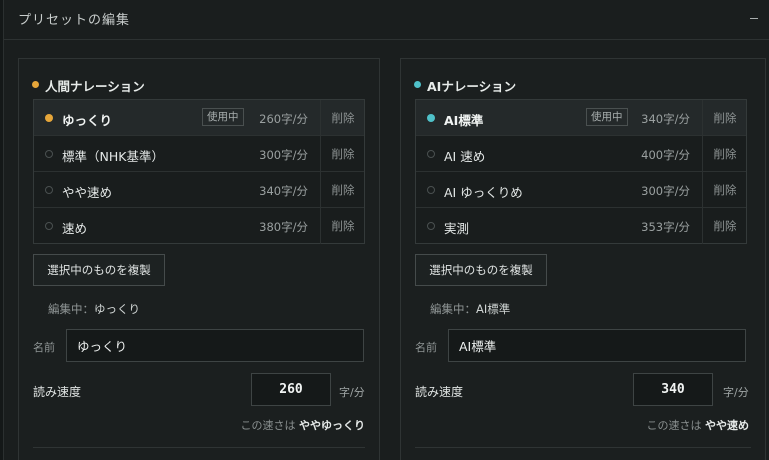  Describe the element at coordinates (87, 192) in the screenshot. I see `preset-name: やや速め` at that location.